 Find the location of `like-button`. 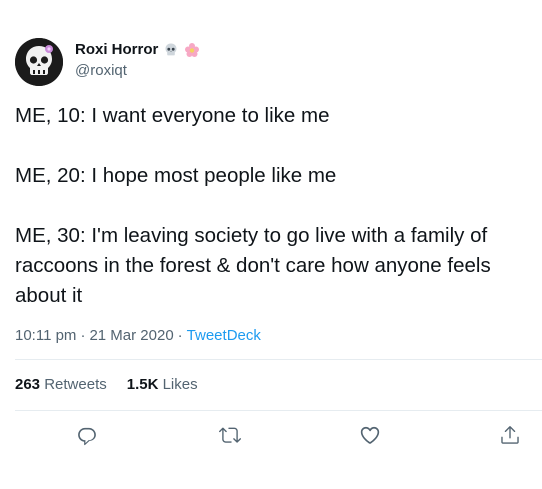

like-button is located at coordinates (370, 435).